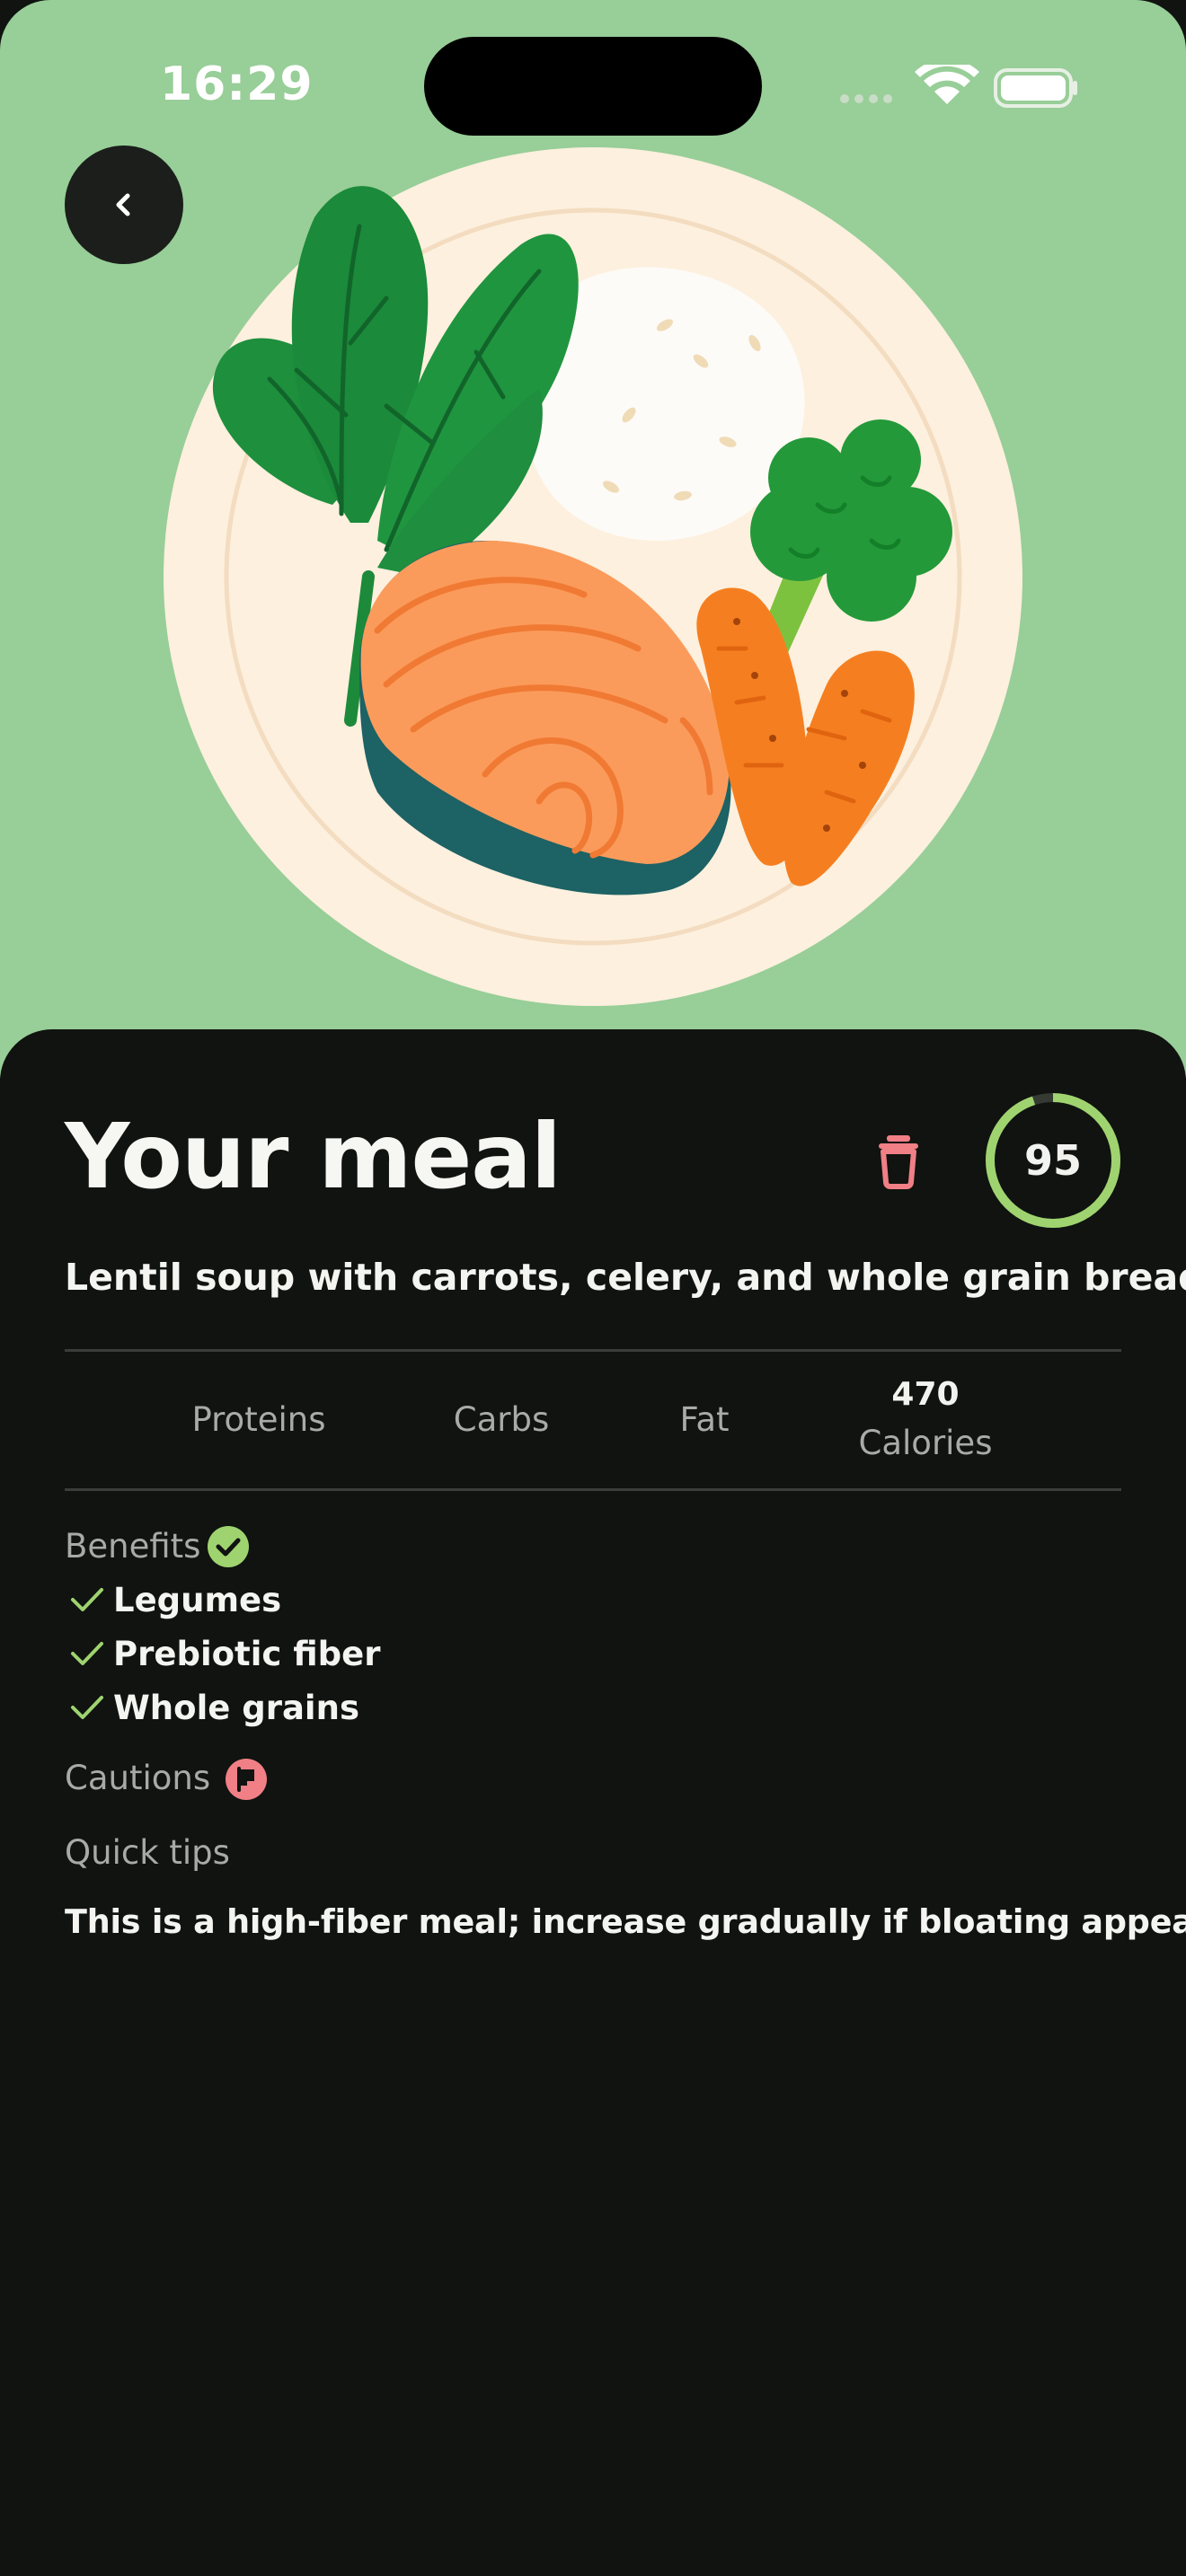  I want to click on check-circle-icon, so click(228, 1546).